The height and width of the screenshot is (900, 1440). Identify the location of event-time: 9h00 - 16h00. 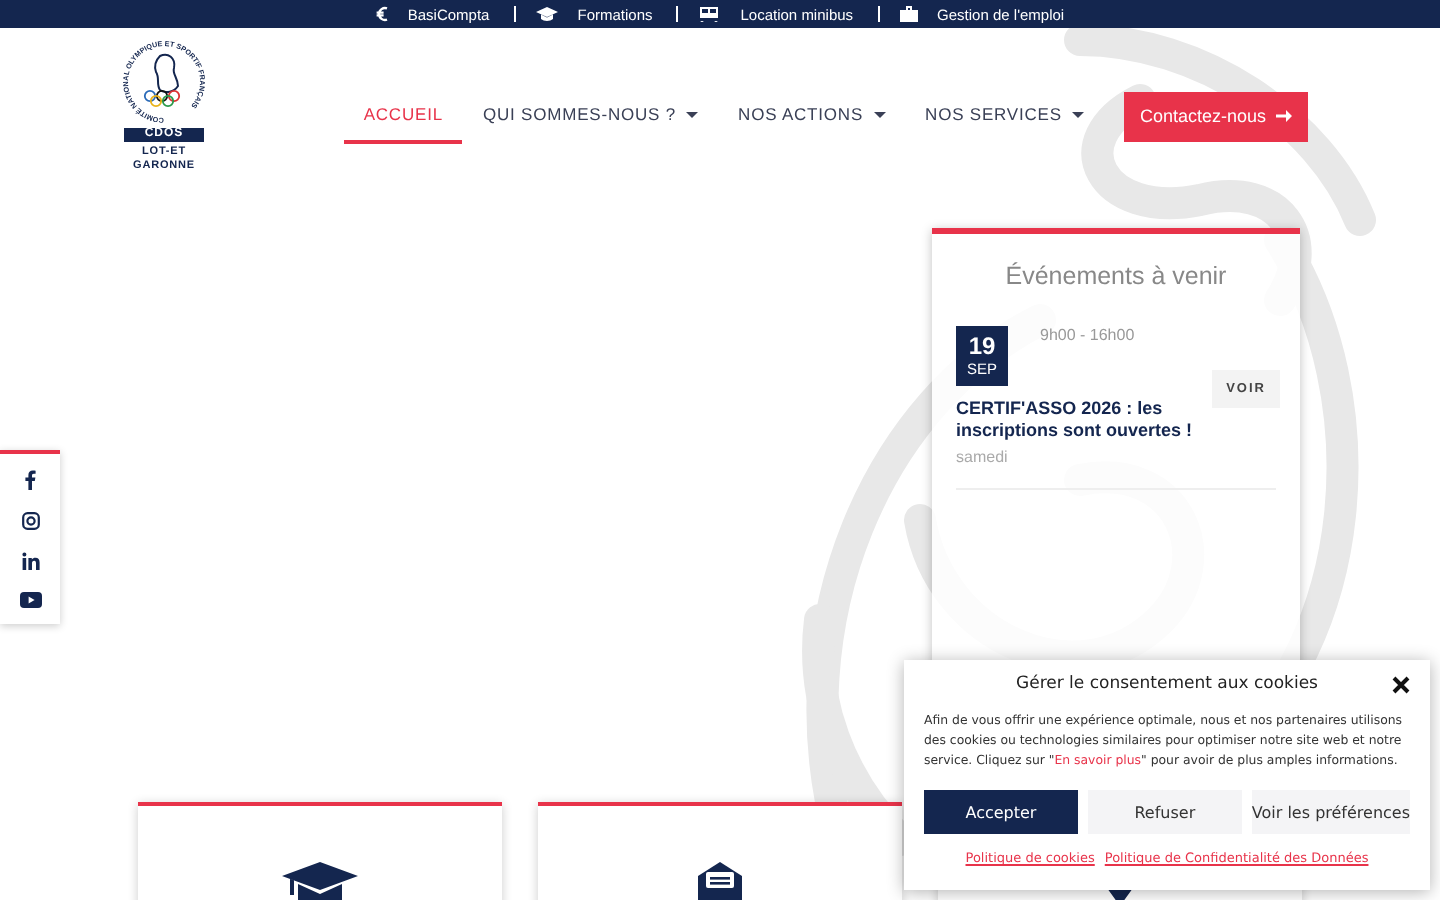
(1087, 337).